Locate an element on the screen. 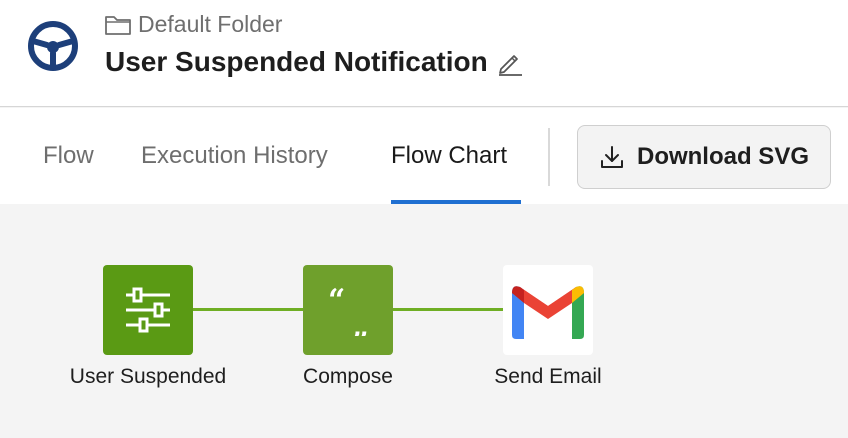  flow-node-compose: “ „ is located at coordinates (348, 310).